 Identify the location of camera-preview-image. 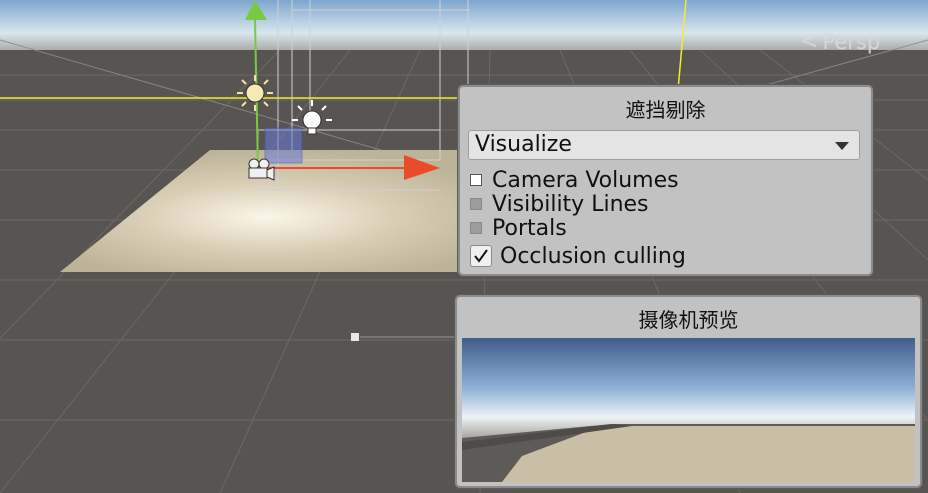
(688, 410).